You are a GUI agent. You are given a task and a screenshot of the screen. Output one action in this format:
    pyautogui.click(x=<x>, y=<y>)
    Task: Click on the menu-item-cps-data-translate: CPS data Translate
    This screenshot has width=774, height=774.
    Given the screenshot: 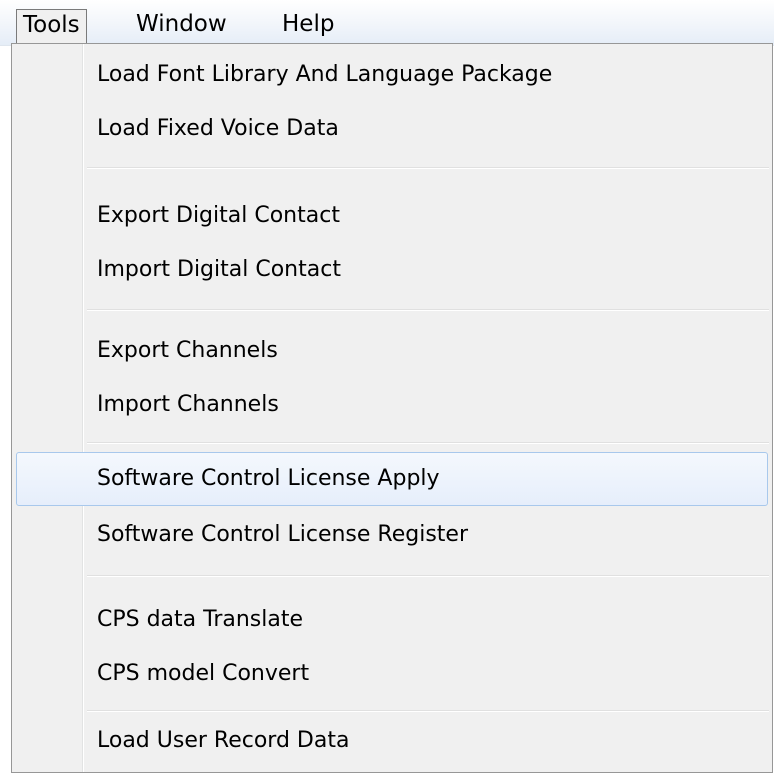 What is the action you would take?
    pyautogui.click(x=392, y=620)
    